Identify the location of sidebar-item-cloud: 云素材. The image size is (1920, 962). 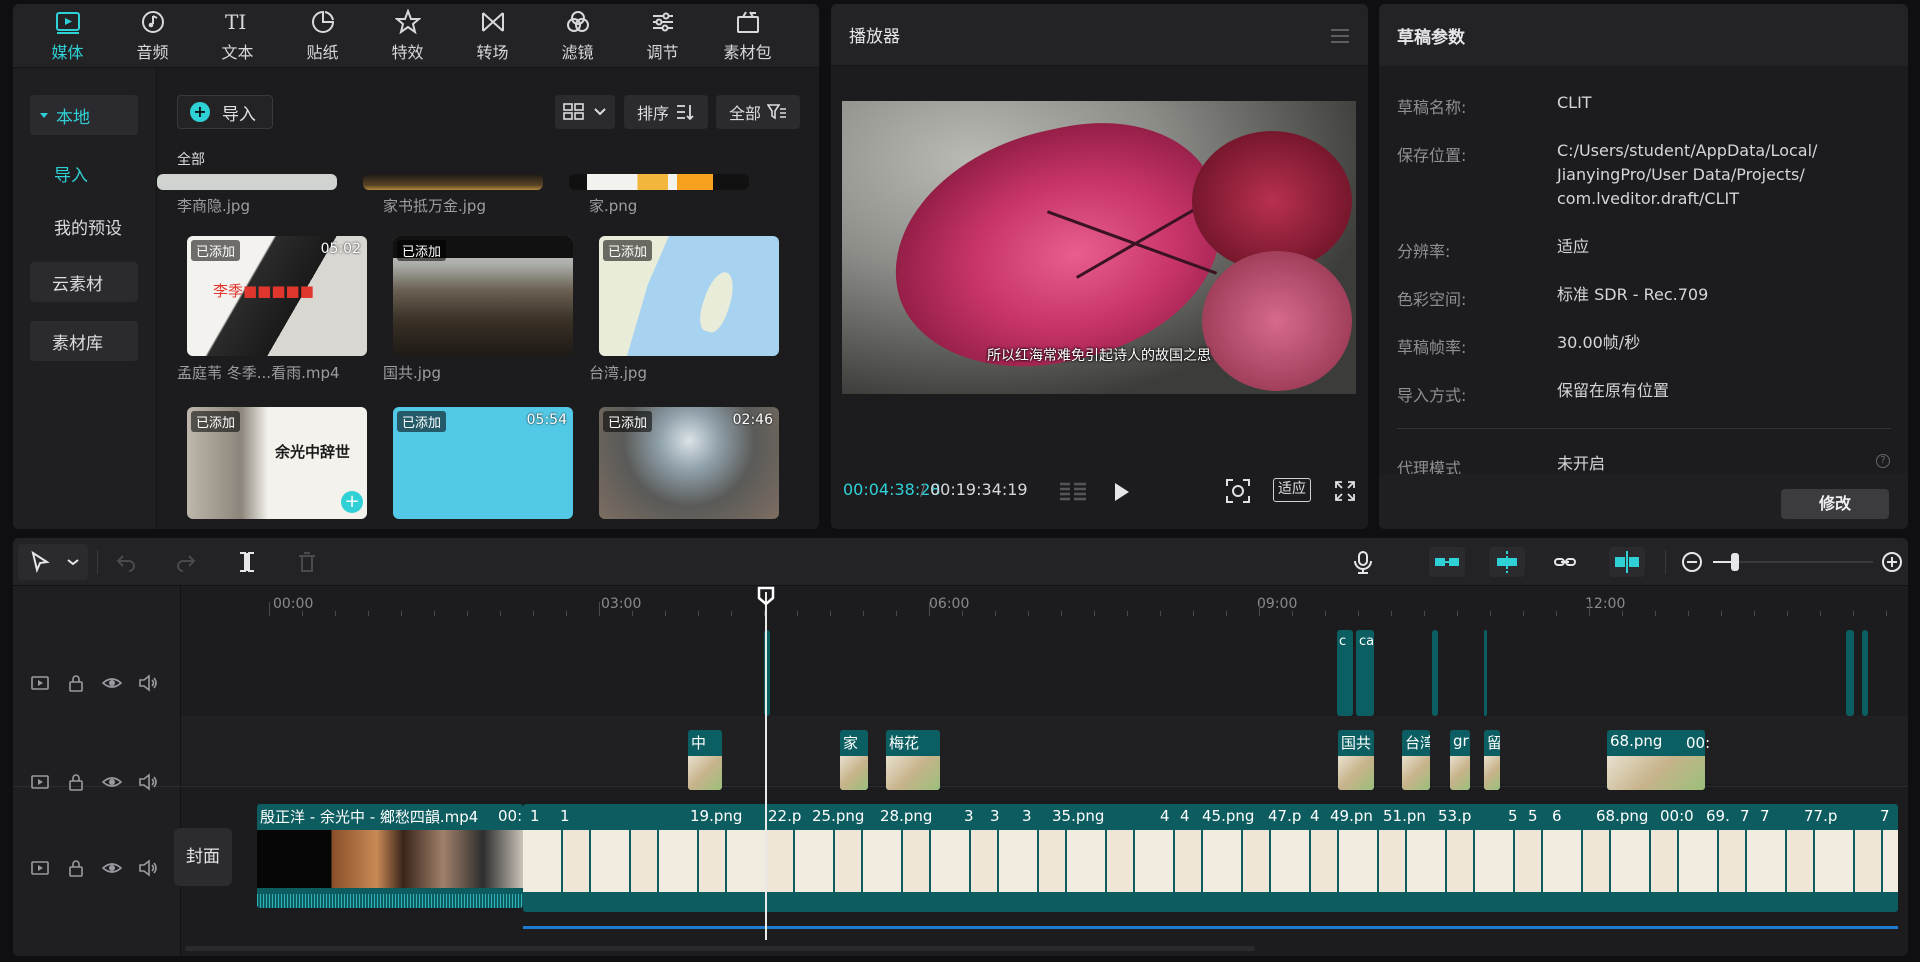
(84, 282).